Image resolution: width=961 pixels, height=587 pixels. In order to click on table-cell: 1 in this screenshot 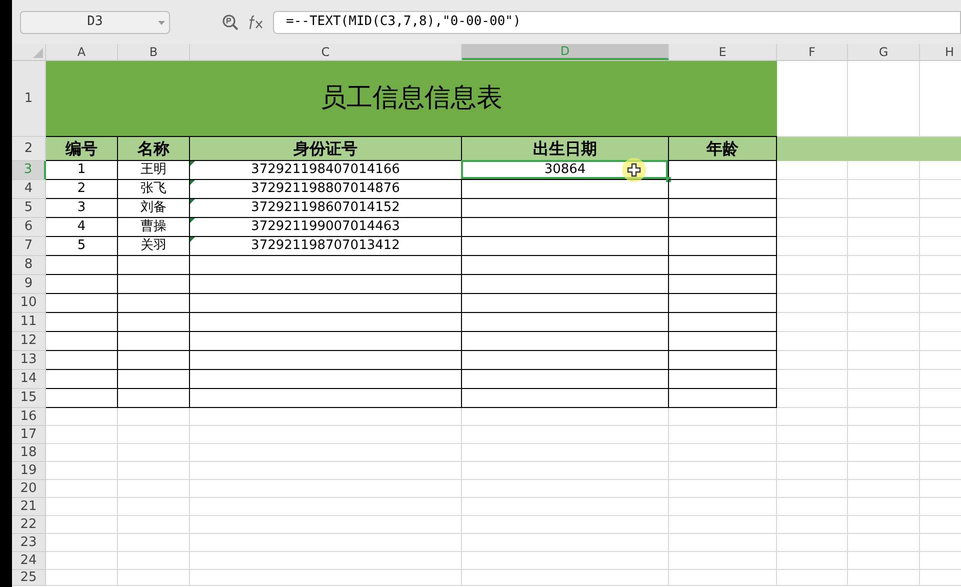, I will do `click(82, 170)`.